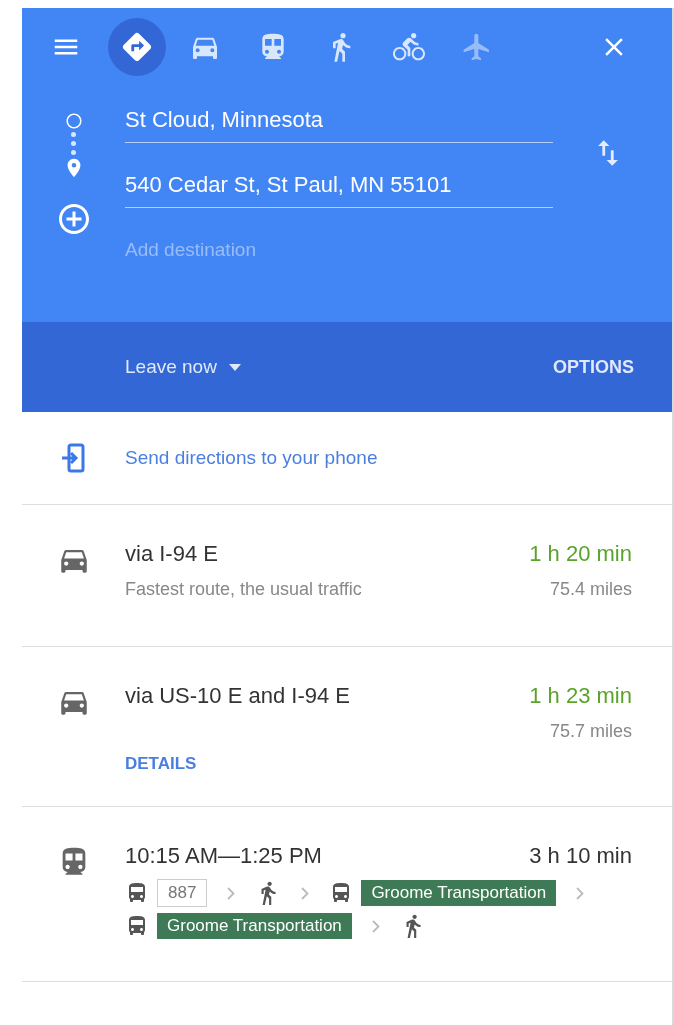 Image resolution: width=674 pixels, height=1025 pixels. Describe the element at coordinates (182, 893) in the screenshot. I see `bus-number-badge: 887` at that location.